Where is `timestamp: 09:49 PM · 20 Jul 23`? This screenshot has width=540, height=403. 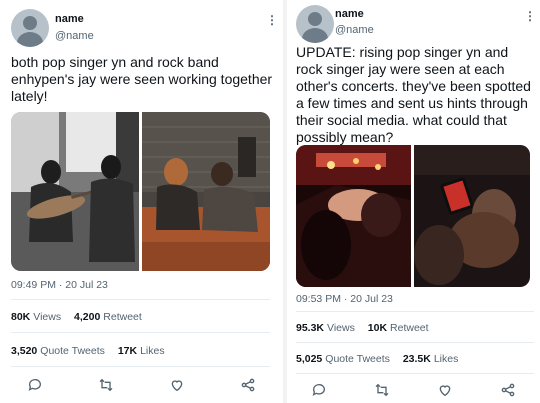
timestamp: 09:49 PM · 20 Jul 23 is located at coordinates (59, 285).